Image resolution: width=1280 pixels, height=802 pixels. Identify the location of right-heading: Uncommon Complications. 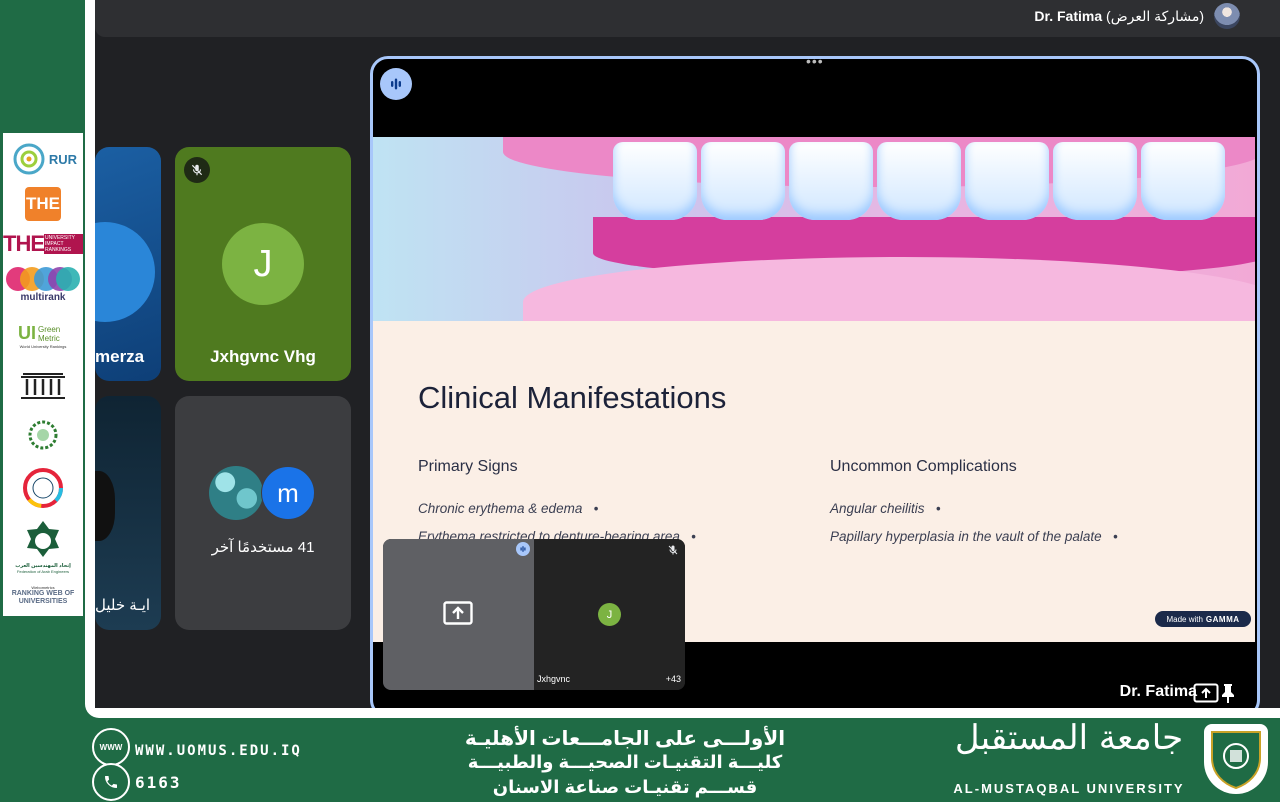
(923, 466).